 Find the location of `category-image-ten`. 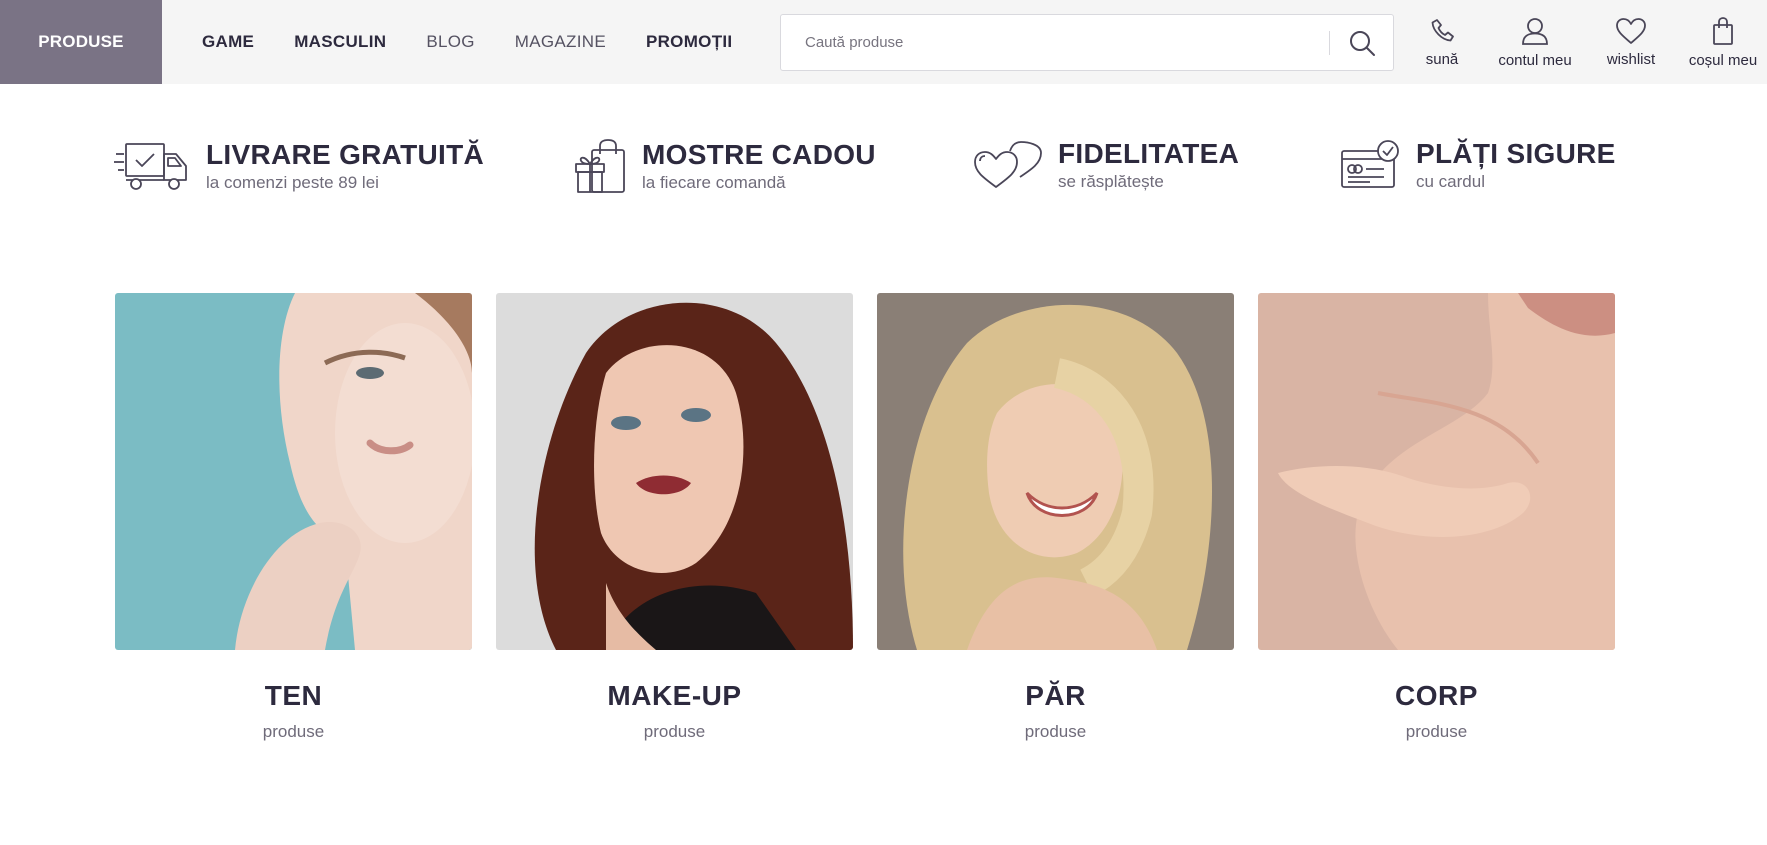

category-image-ten is located at coordinates (293, 471).